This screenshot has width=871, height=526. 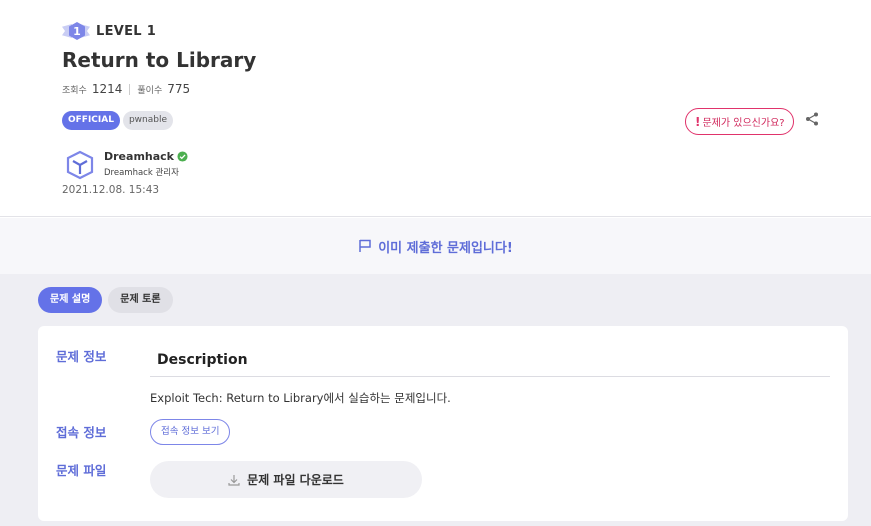 I want to click on challenge-stats: 조회수 1214 풀이수 775, so click(x=126, y=89).